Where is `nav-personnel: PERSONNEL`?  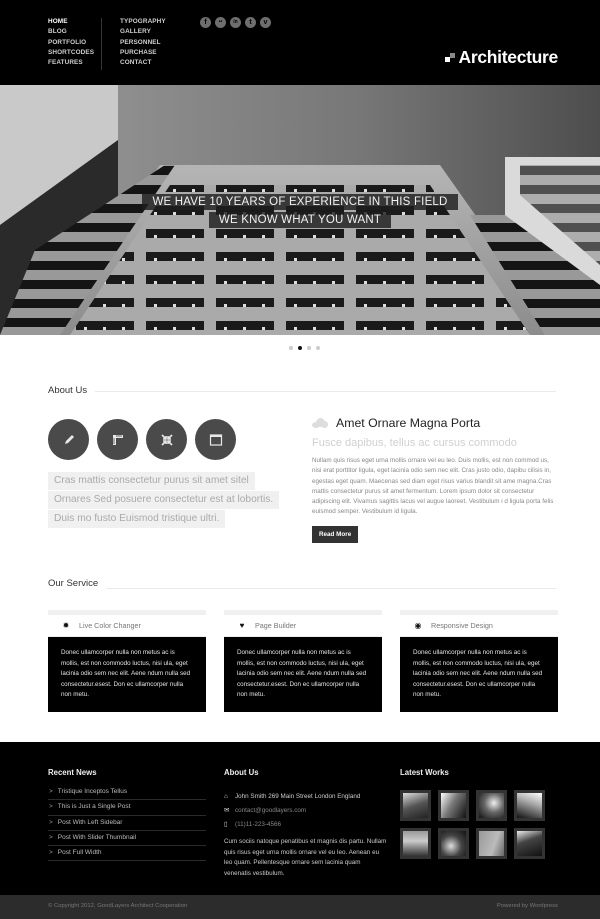
nav-personnel: PERSONNEL is located at coordinates (143, 43).